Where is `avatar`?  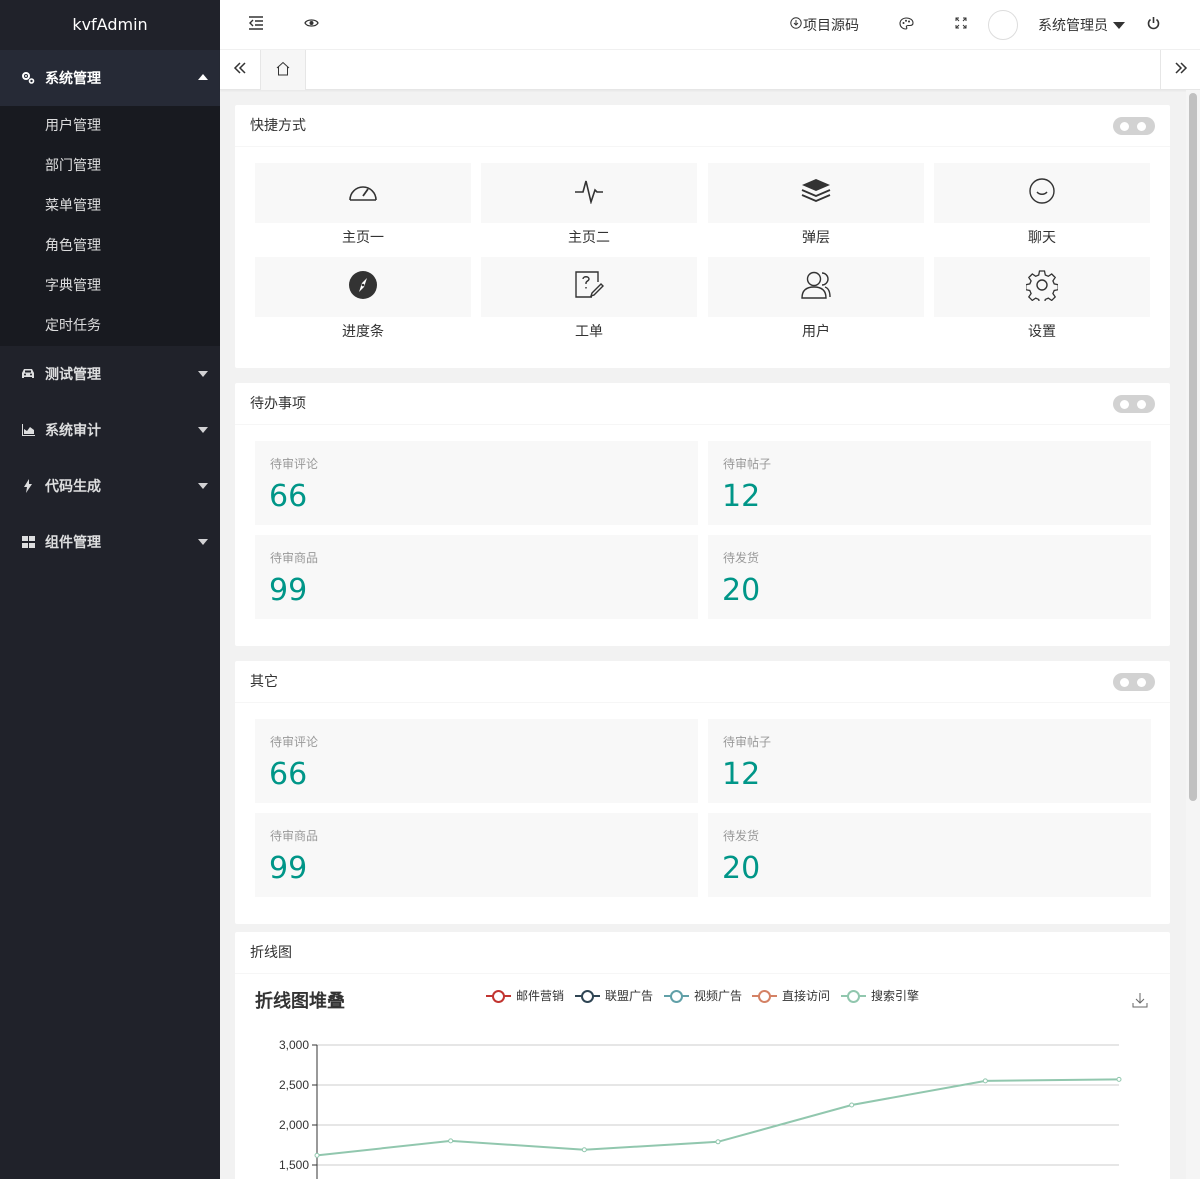
avatar is located at coordinates (1003, 25).